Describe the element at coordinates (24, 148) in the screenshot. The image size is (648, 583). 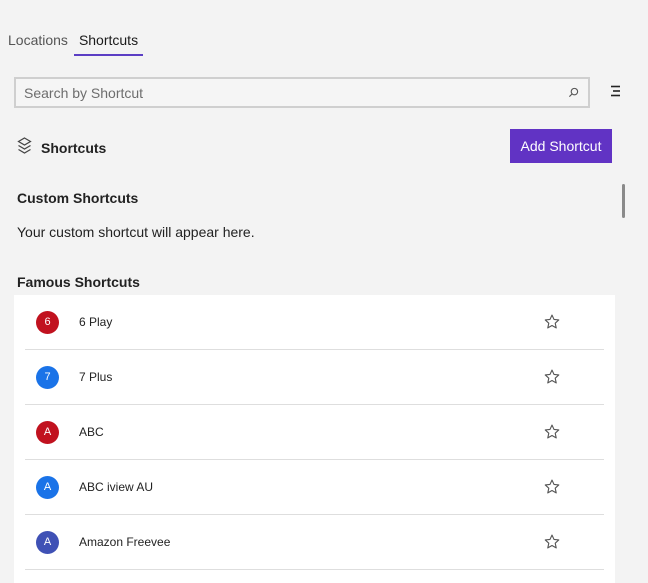
I see `shortcuts-icon` at that location.